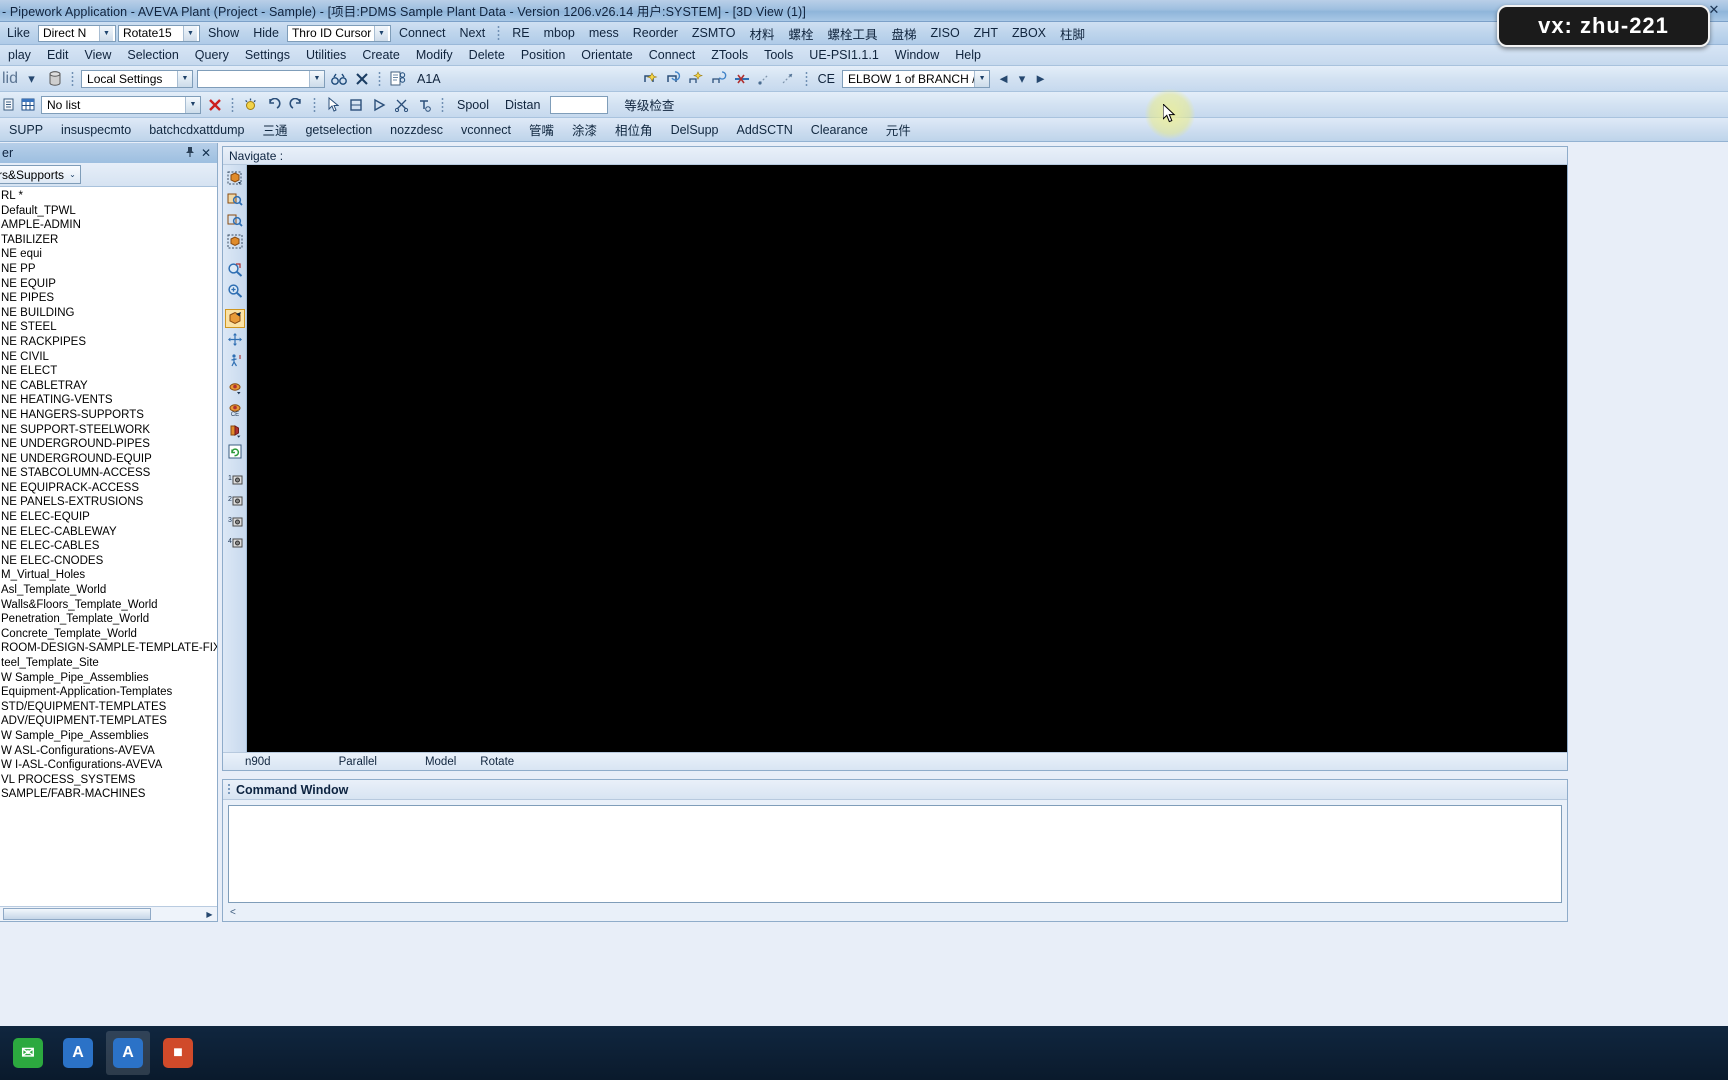 Image resolution: width=1728 pixels, height=1080 pixels. What do you see at coordinates (8, 104) in the screenshot?
I see `list-icon` at bounding box center [8, 104].